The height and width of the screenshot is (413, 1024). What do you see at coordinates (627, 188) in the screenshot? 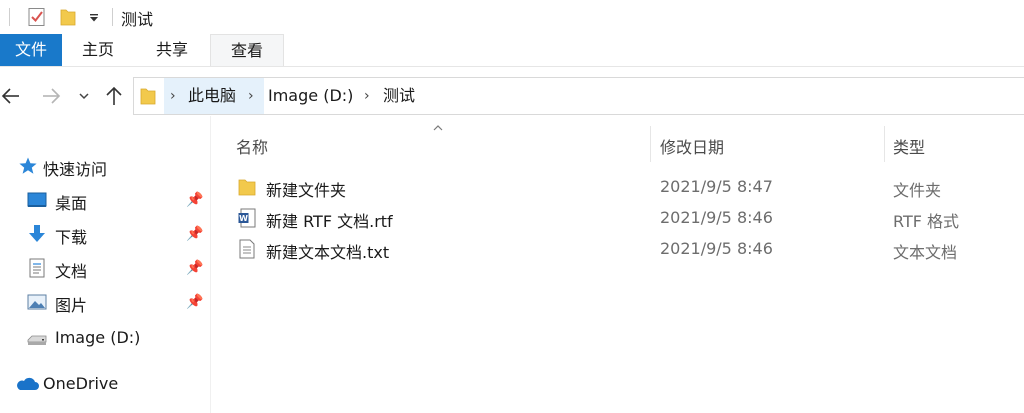
I see `table-row: 新建文件夹 2021/9/5 8:47 文件夹` at bounding box center [627, 188].